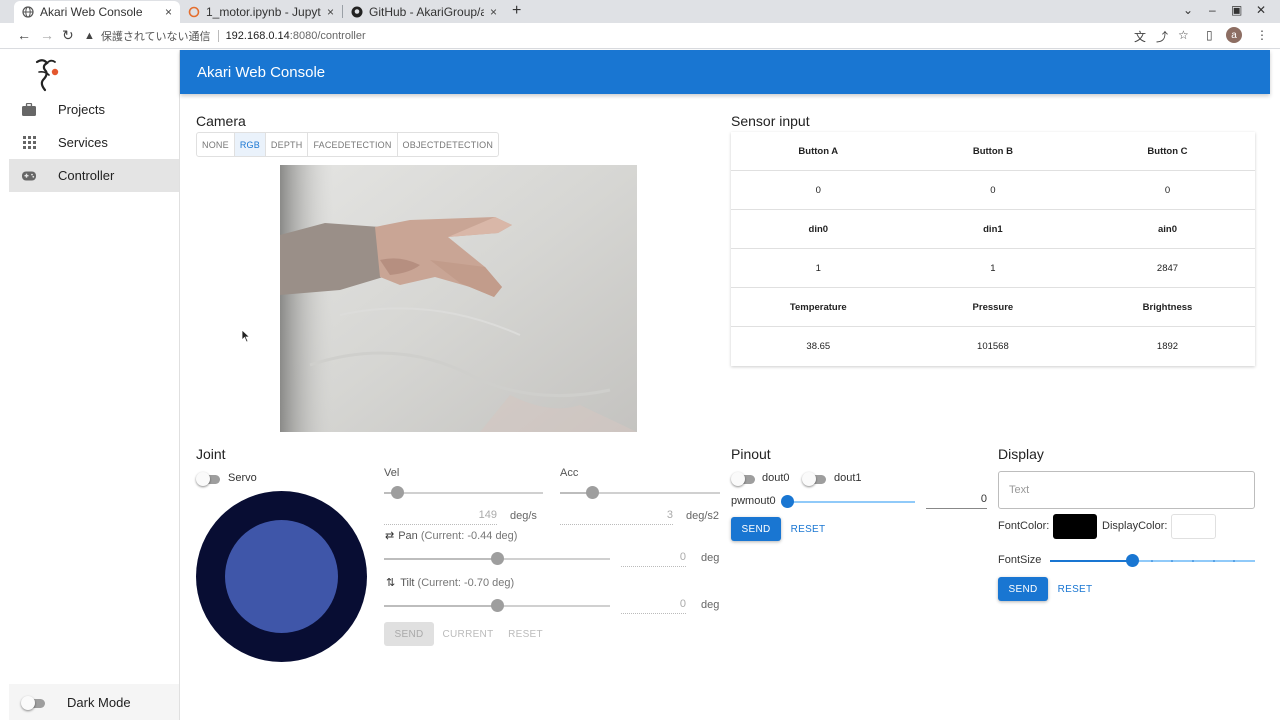 This screenshot has height=720, width=1280. I want to click on swap-horizontal-icon: ⇄, so click(390, 536).